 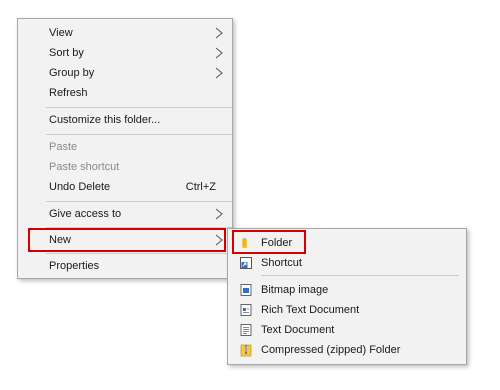 I want to click on submenu-item-text-document: Text Document, so click(x=347, y=330).